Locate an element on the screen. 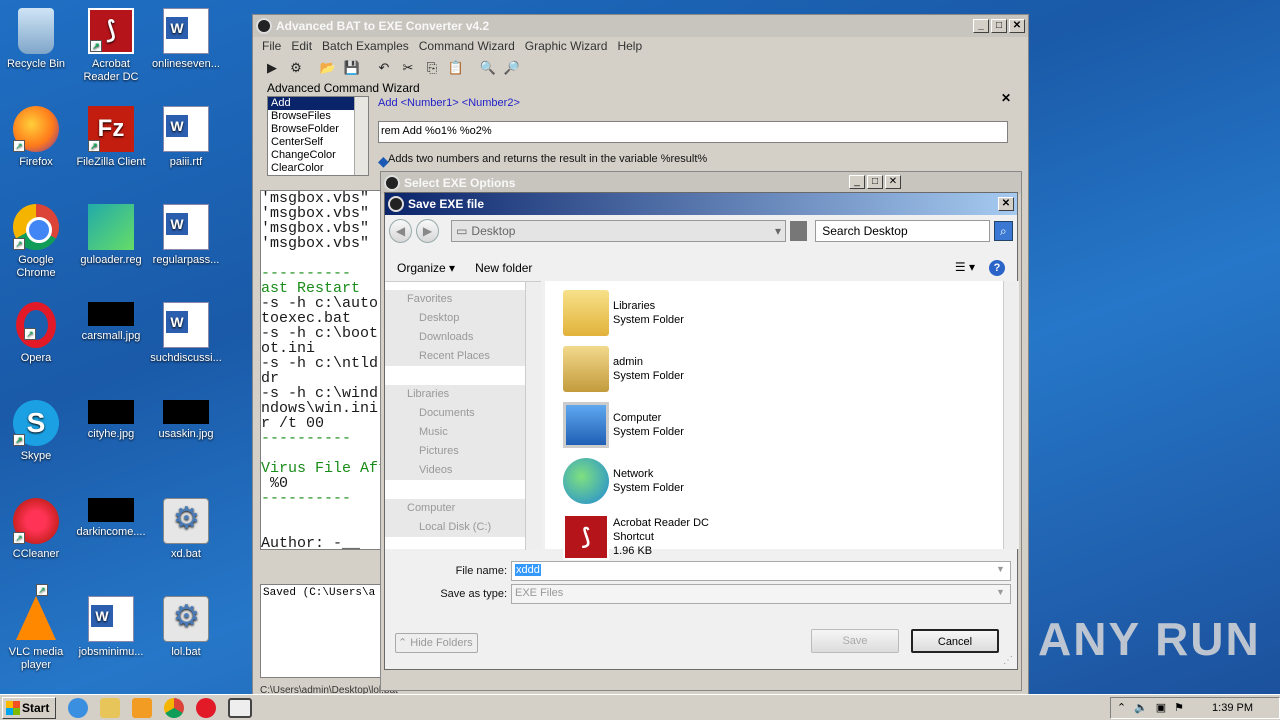 The image size is (1280, 720). menu-graphic-wizard: Graphic Wizard is located at coordinates (566, 46).